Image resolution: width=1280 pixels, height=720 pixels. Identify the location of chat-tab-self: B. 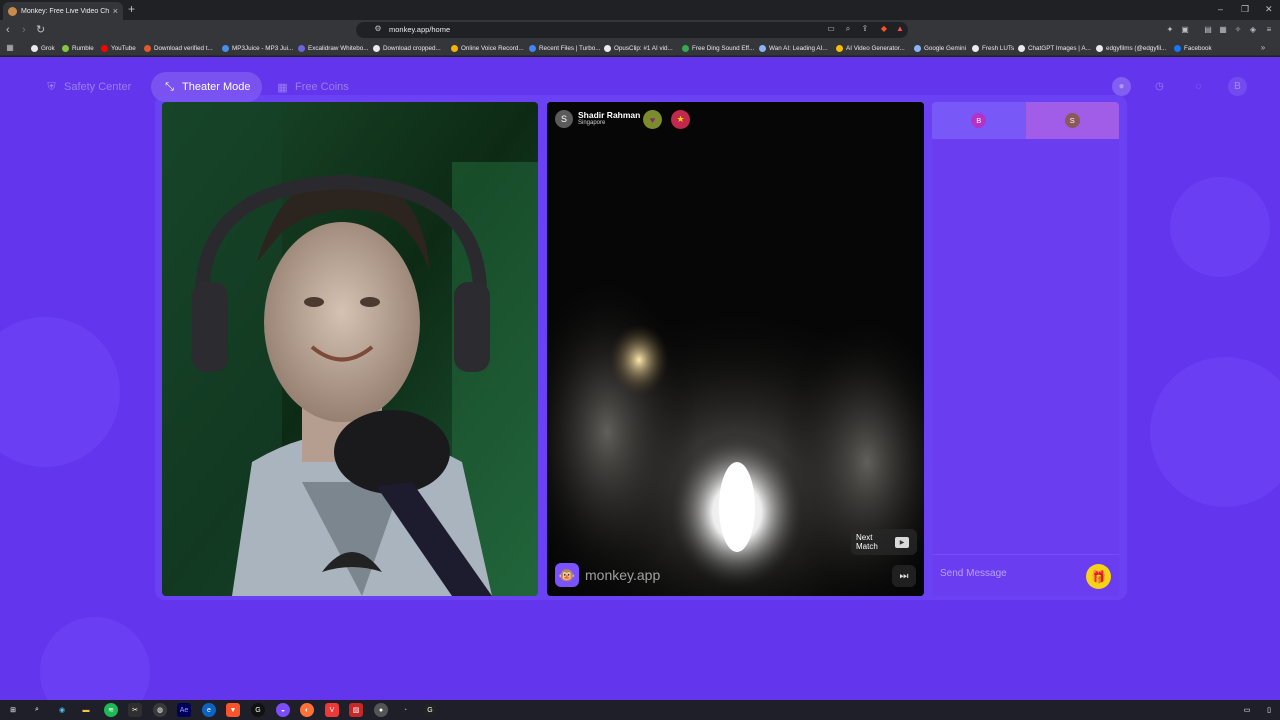
(979, 120).